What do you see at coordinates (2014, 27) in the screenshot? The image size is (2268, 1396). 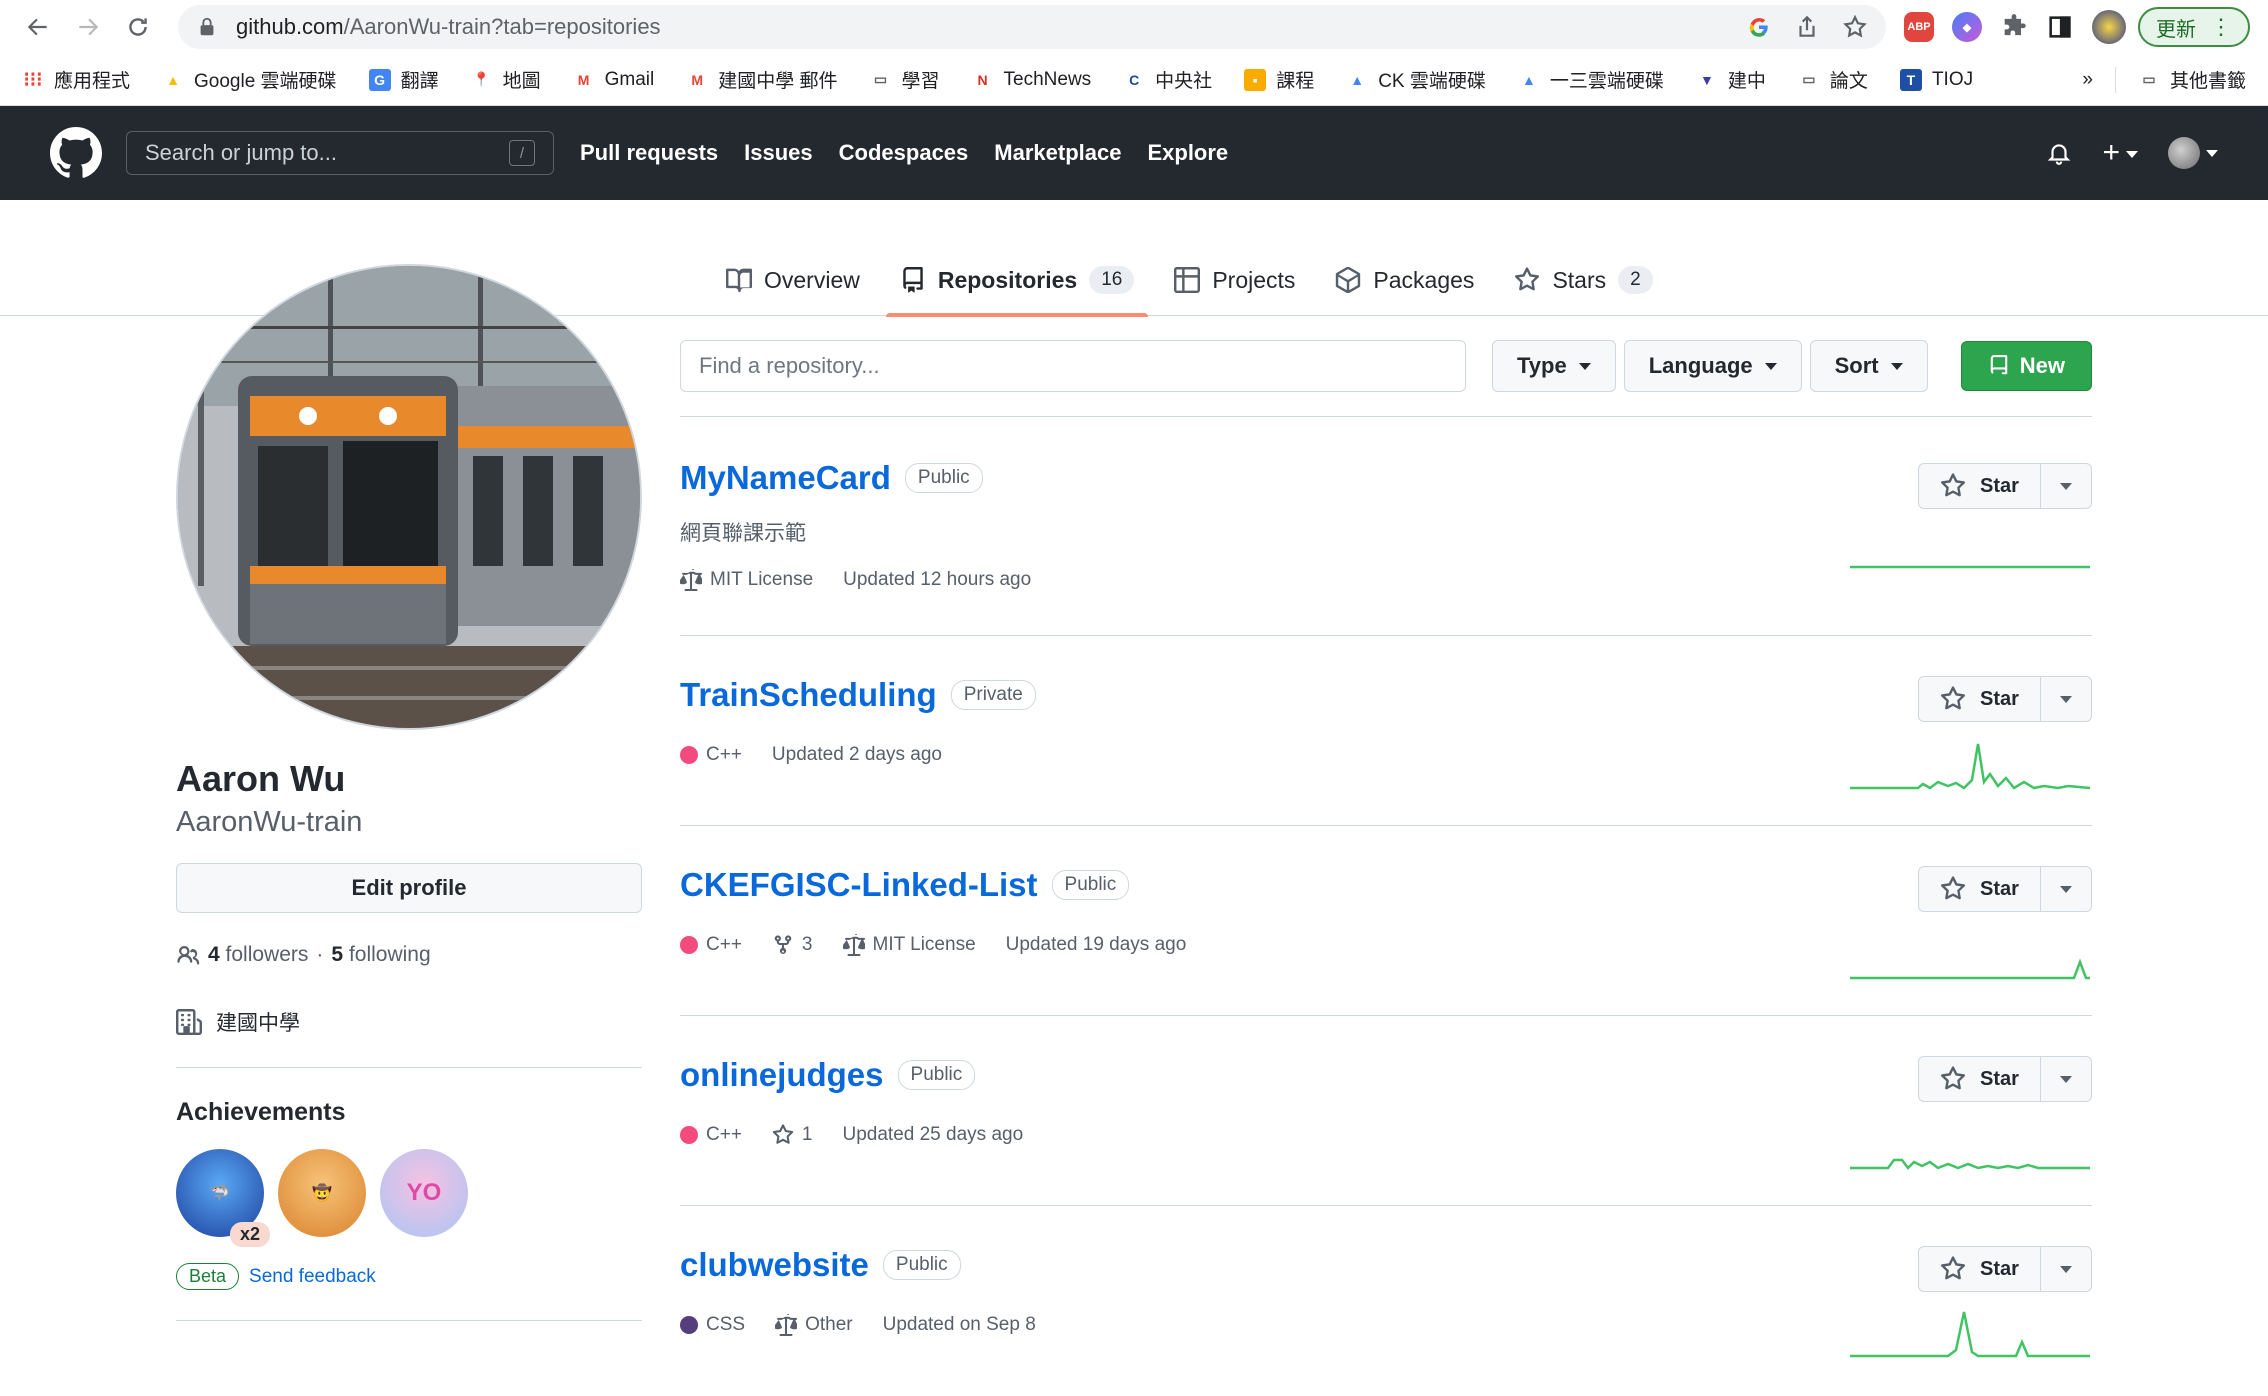 I see `puzzle-icon` at bounding box center [2014, 27].